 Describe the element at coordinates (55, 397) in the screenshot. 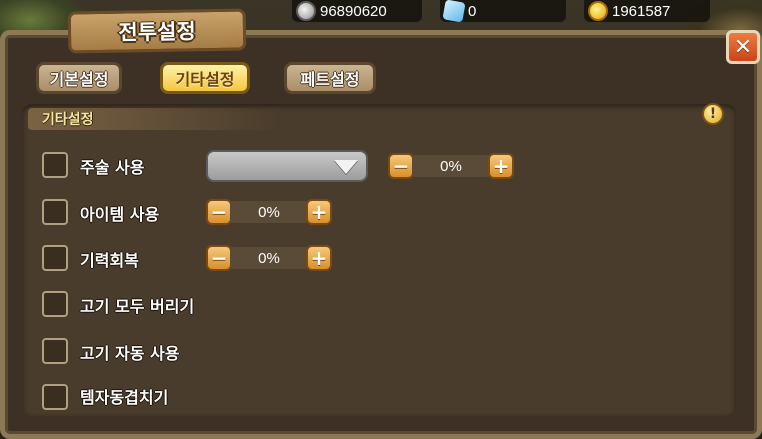

I see `auto-stack-checkbox` at that location.